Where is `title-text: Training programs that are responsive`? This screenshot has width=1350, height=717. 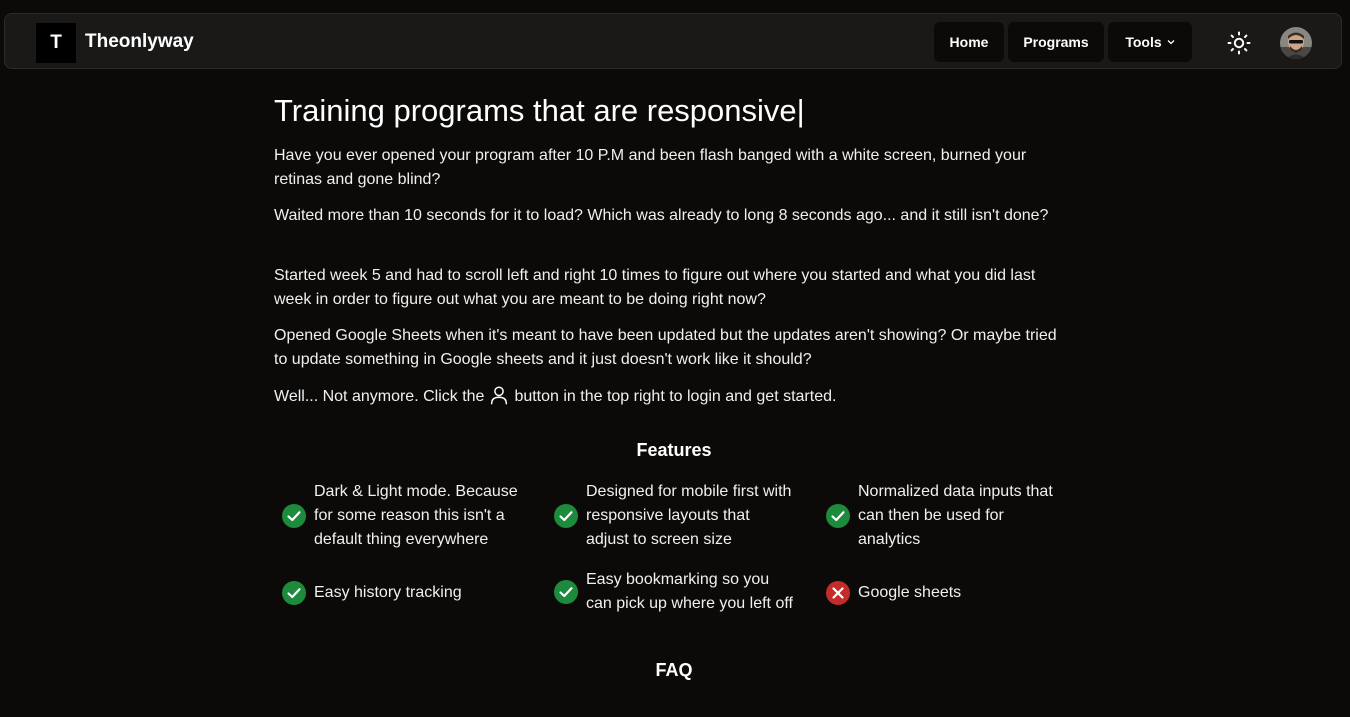 title-text: Training programs that are responsive is located at coordinates (535, 110).